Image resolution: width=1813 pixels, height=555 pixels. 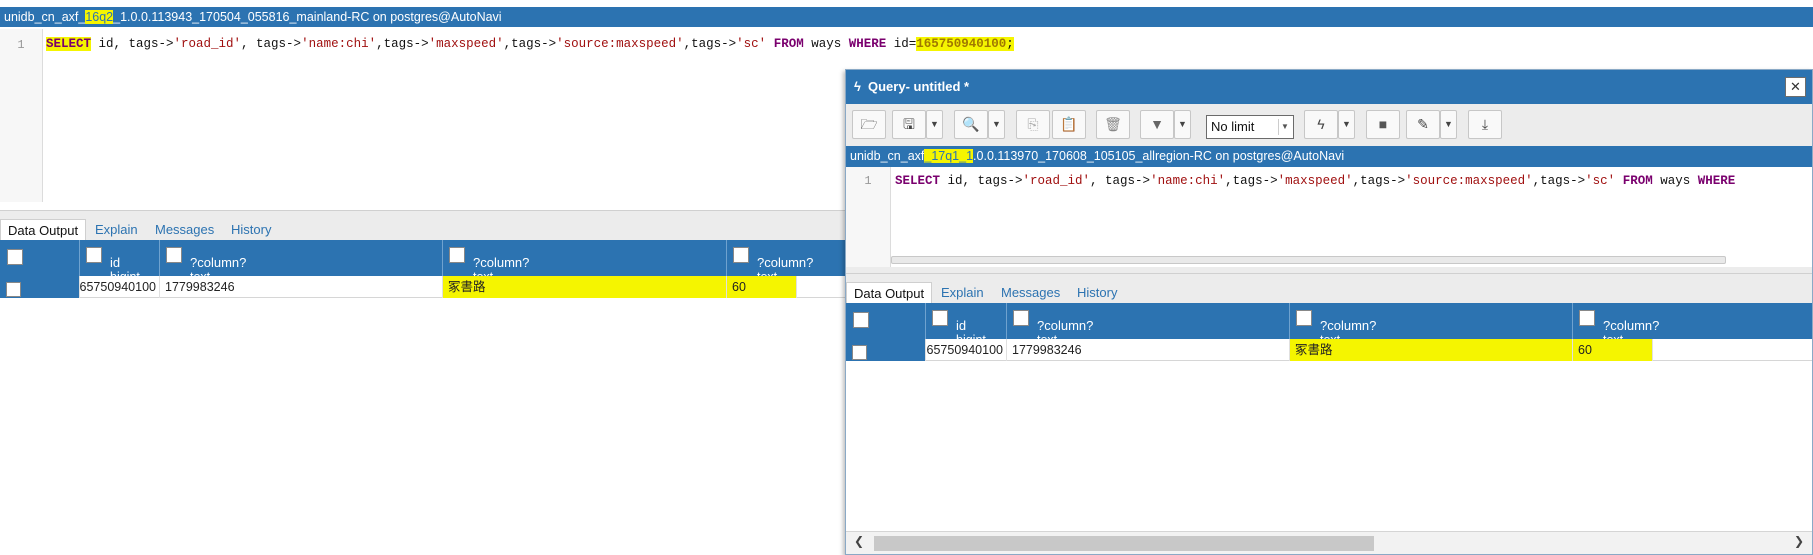 I want to click on save-dropdown-button: ▼, so click(x=934, y=124).